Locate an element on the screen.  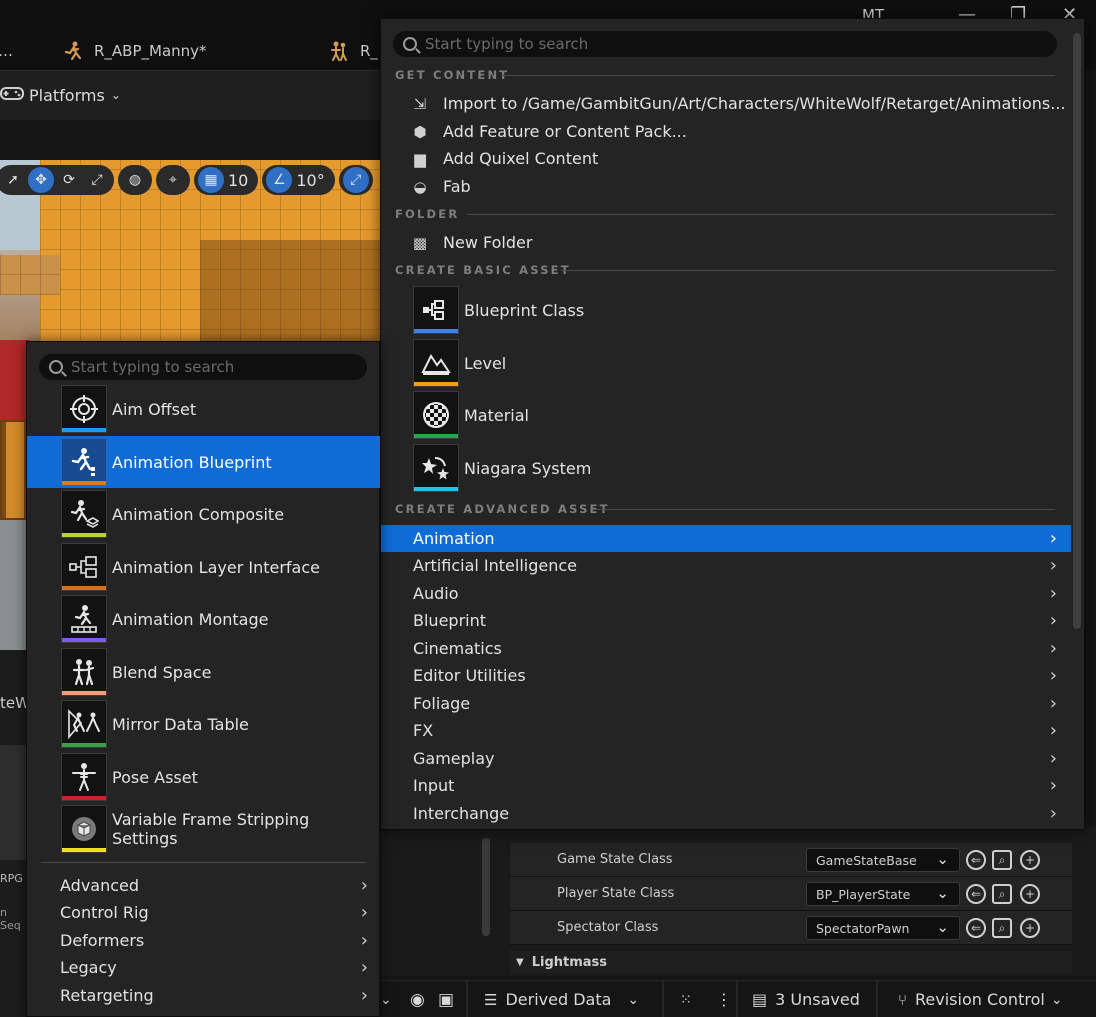
category-editor-utilities: Editor Utilities › is located at coordinates (726, 675).